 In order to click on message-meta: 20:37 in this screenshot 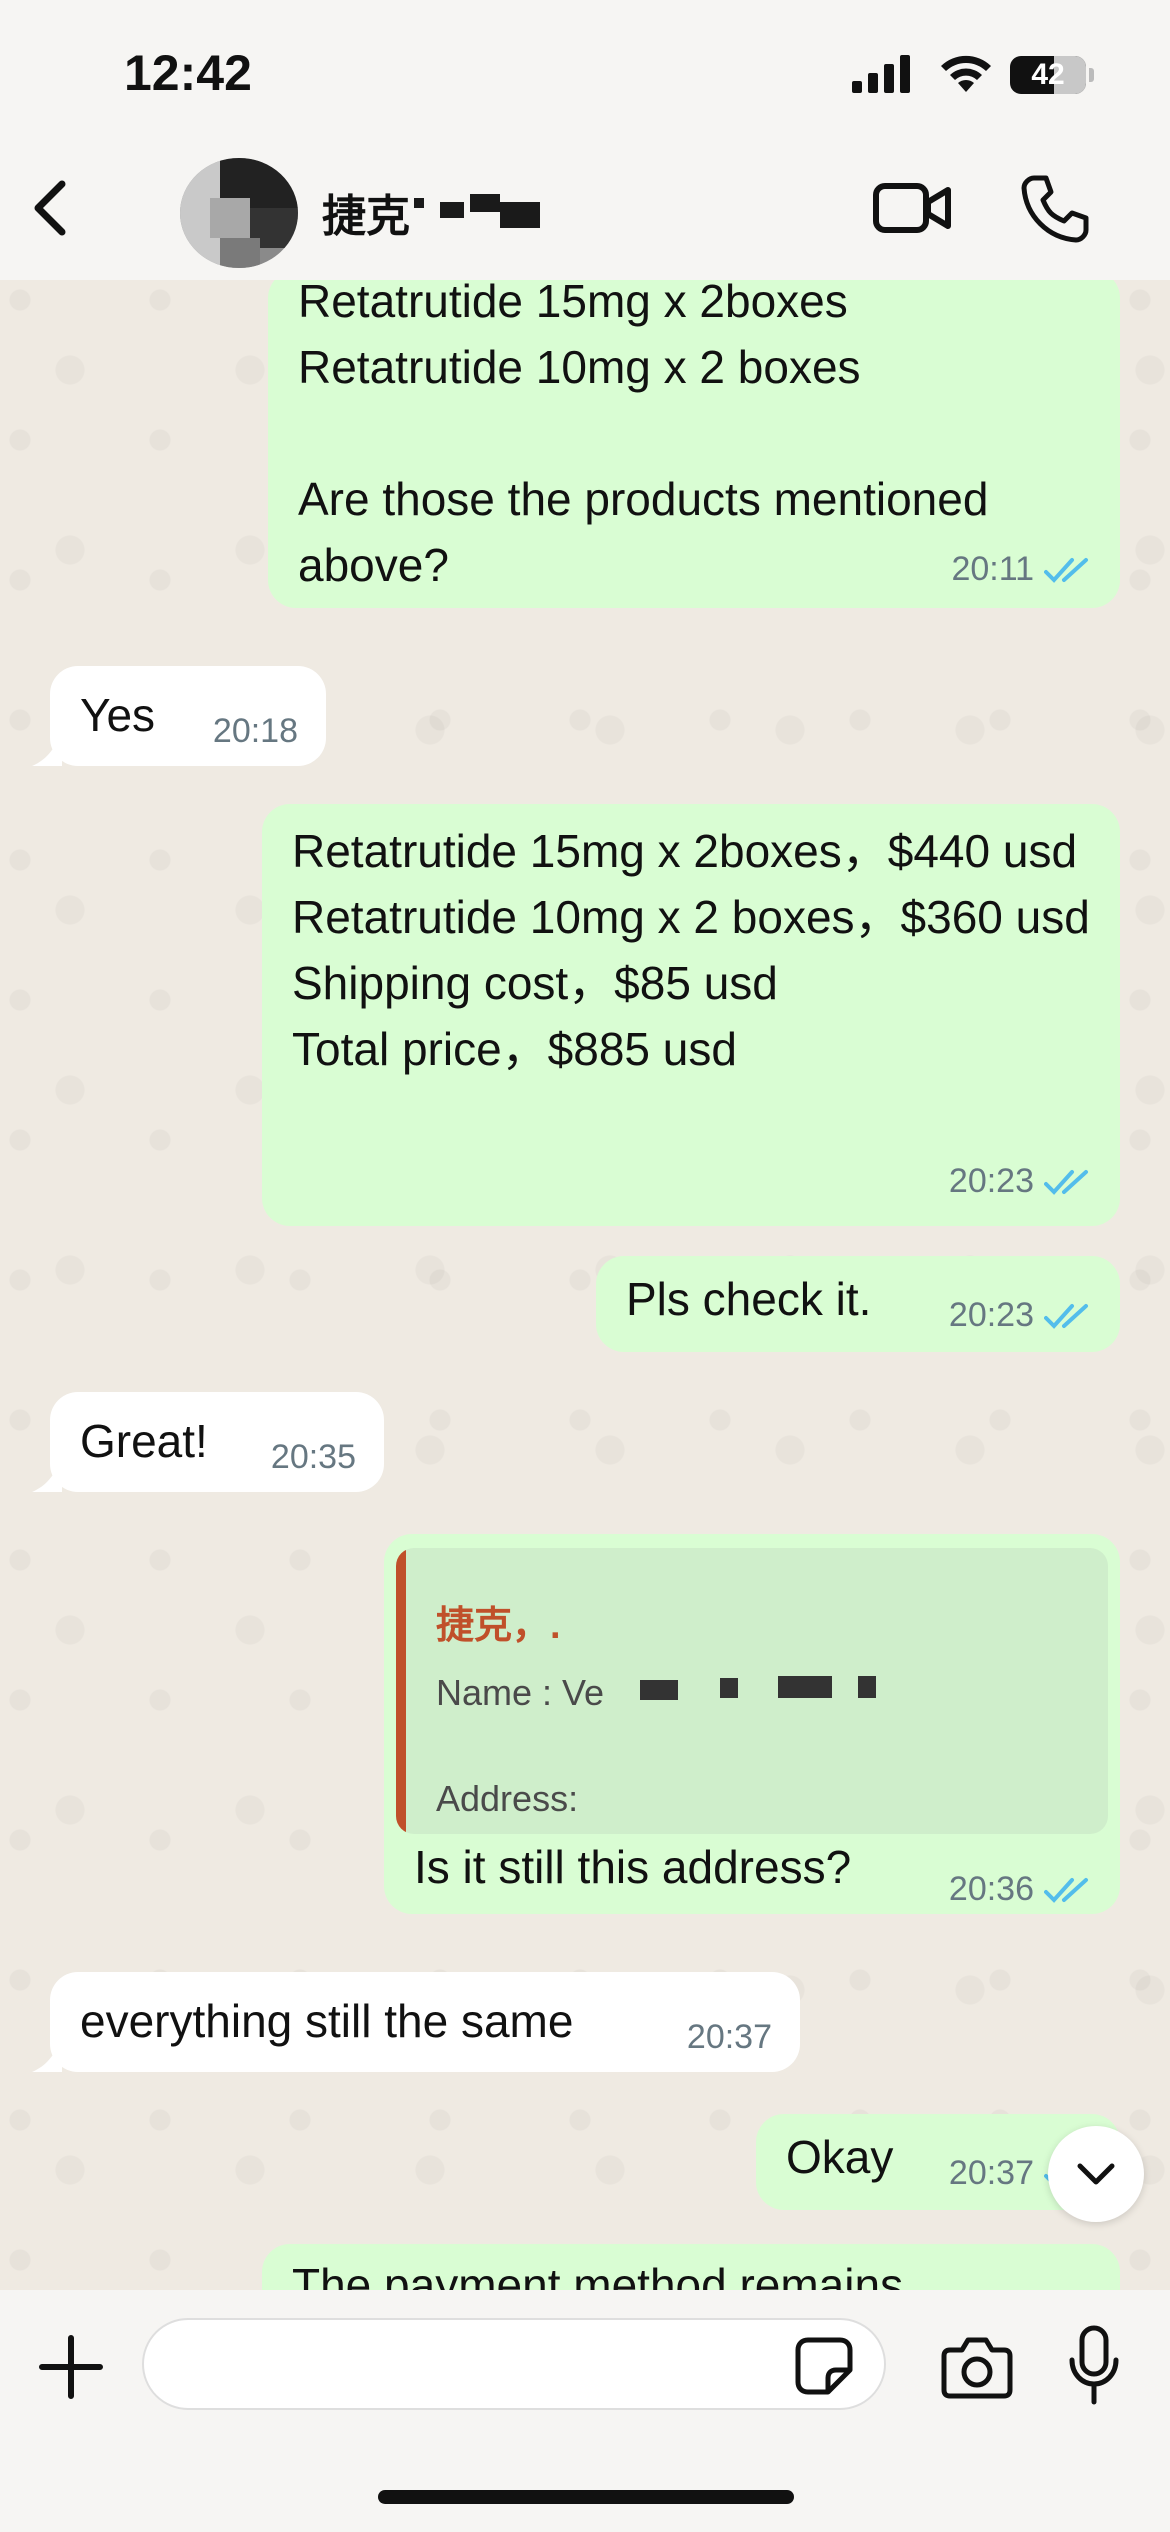, I will do `click(729, 2037)`.